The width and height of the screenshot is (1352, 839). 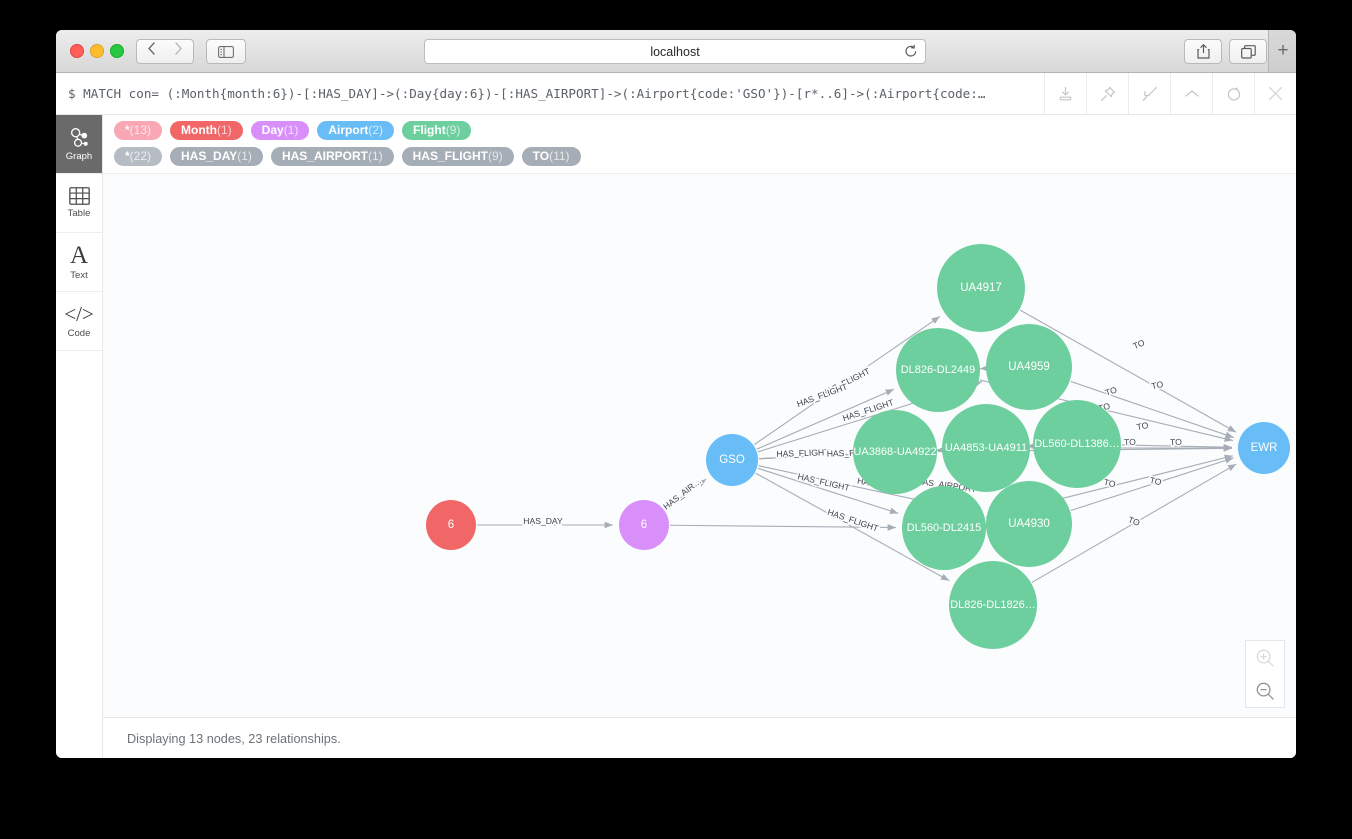 What do you see at coordinates (437, 130) in the screenshot?
I see `legend-node-pill-4: Flight(9)` at bounding box center [437, 130].